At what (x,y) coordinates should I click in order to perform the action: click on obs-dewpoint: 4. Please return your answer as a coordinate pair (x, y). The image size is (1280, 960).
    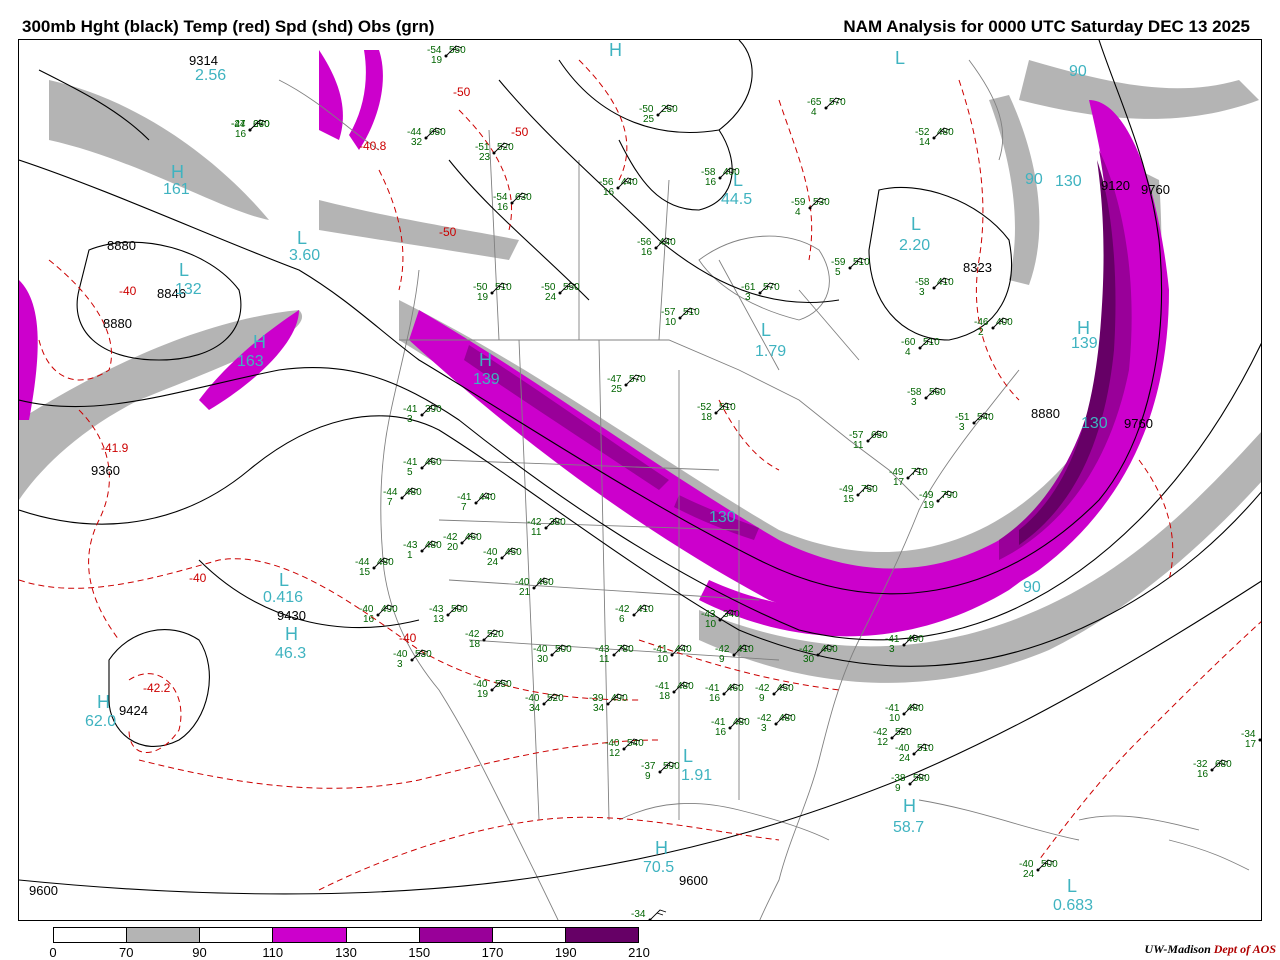
    Looking at the image, I should click on (798, 212).